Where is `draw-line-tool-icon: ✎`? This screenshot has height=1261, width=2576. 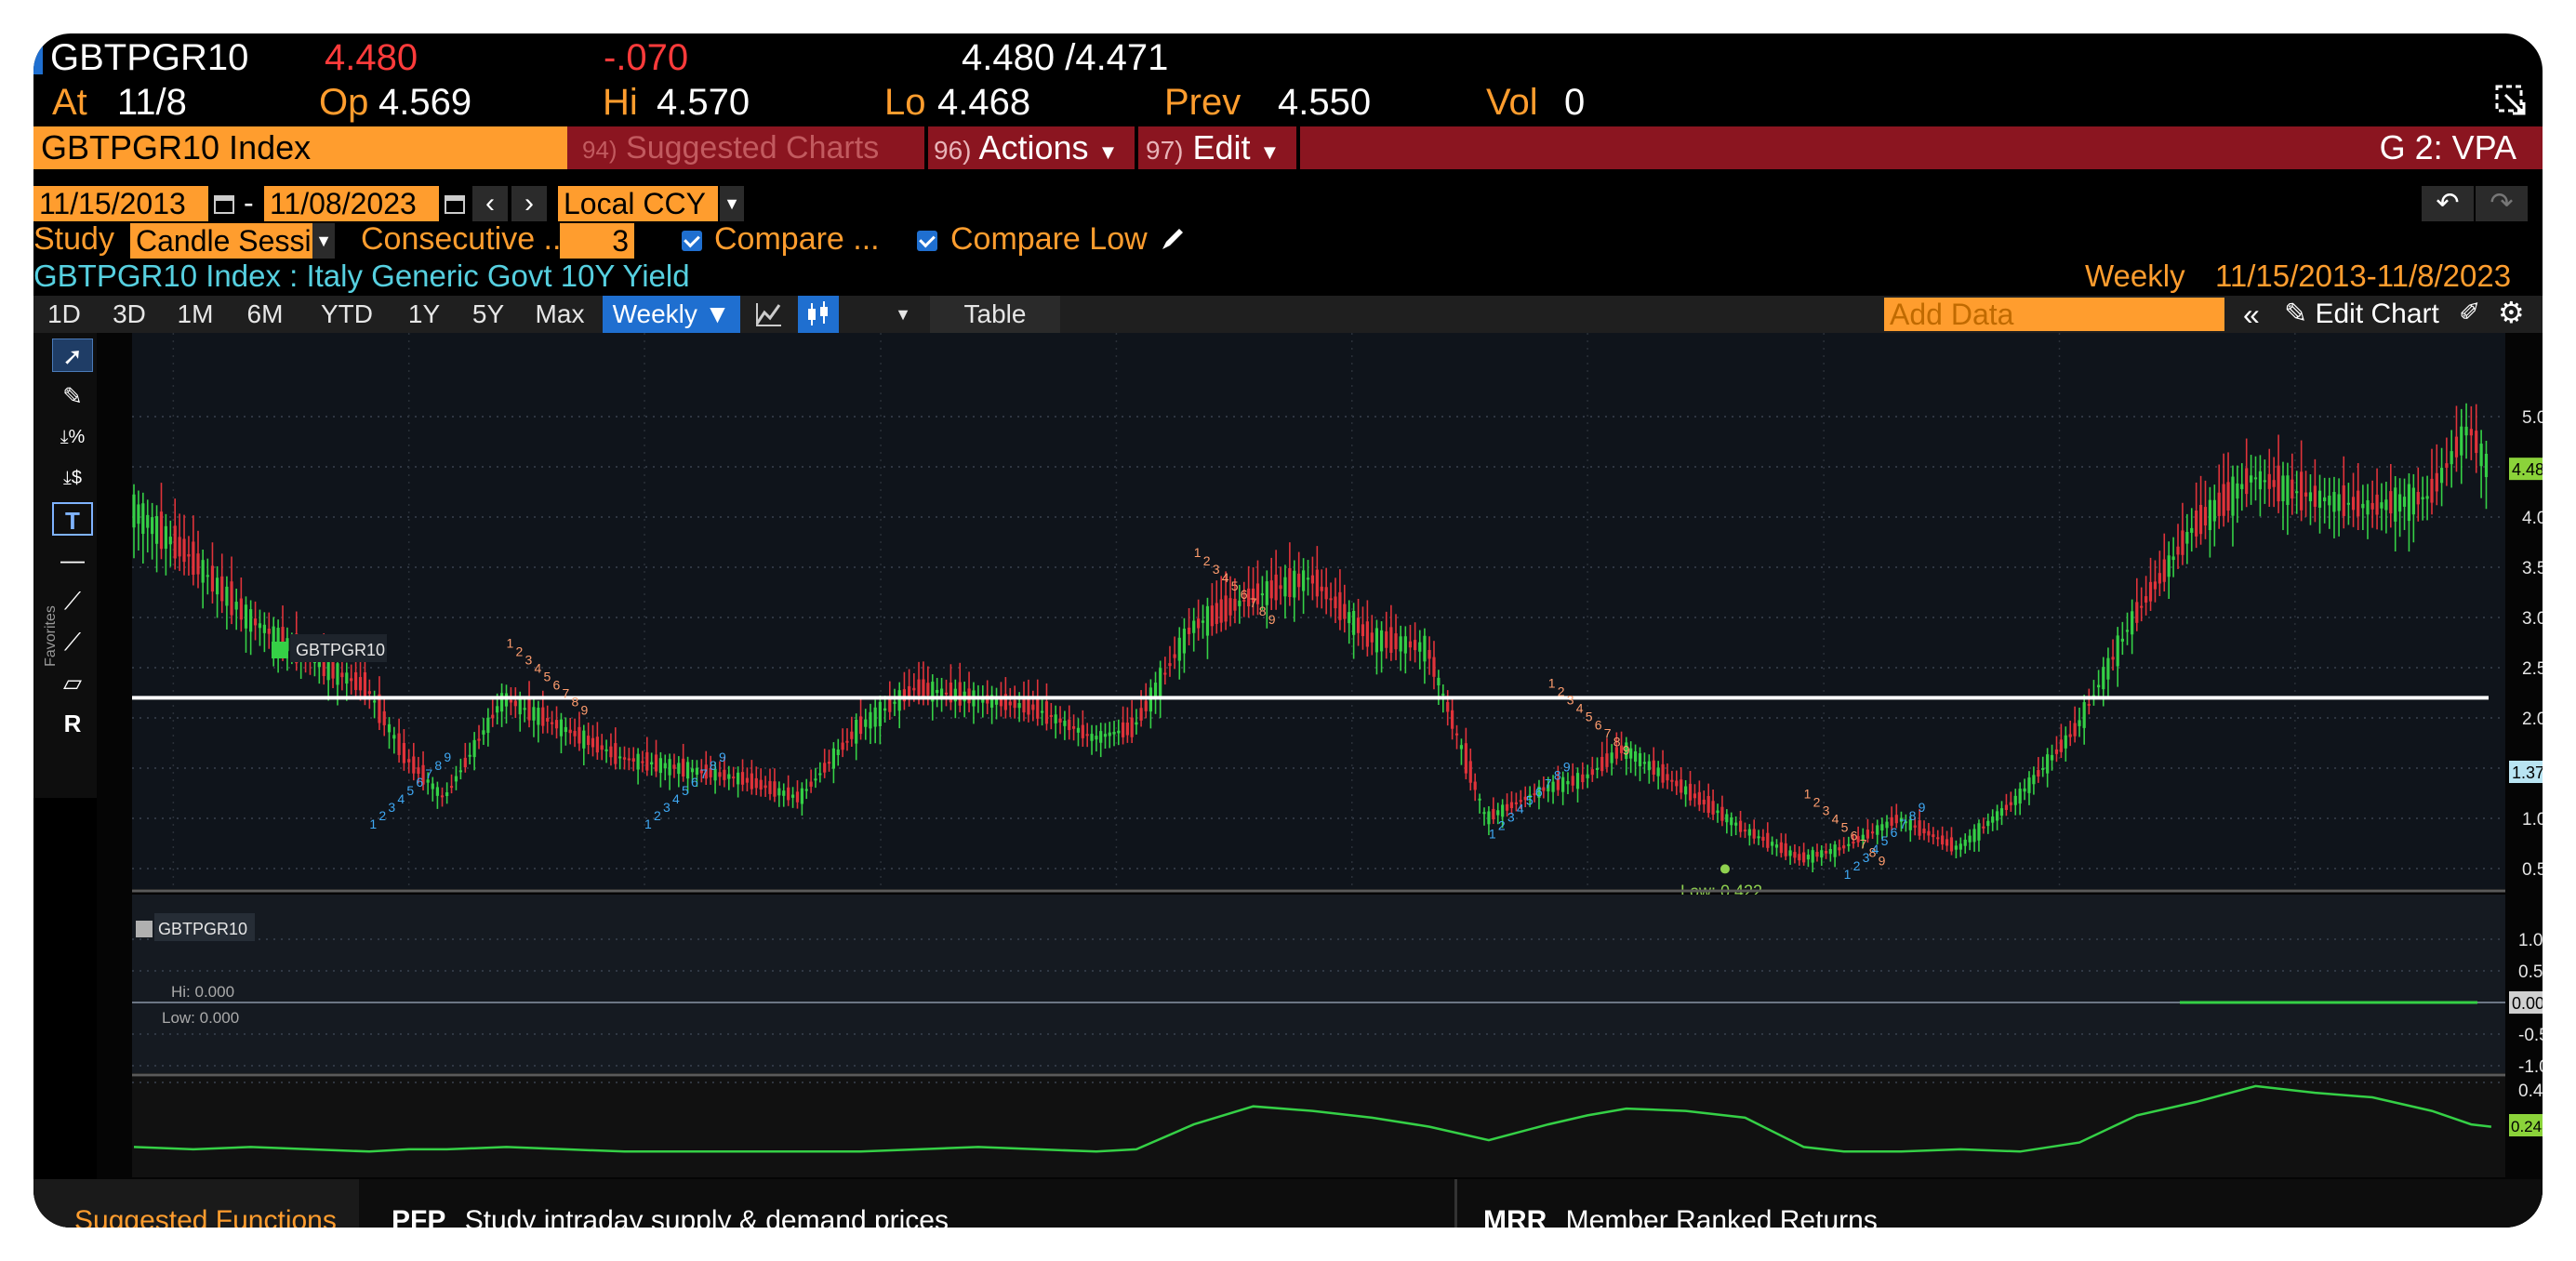
draw-line-tool-icon: ✎ is located at coordinates (72, 396).